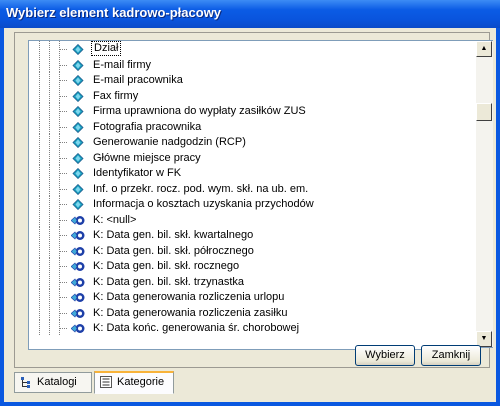  I want to click on tree-item-label: K: Data generowania rozliczenia zasiłku, so click(190, 312).